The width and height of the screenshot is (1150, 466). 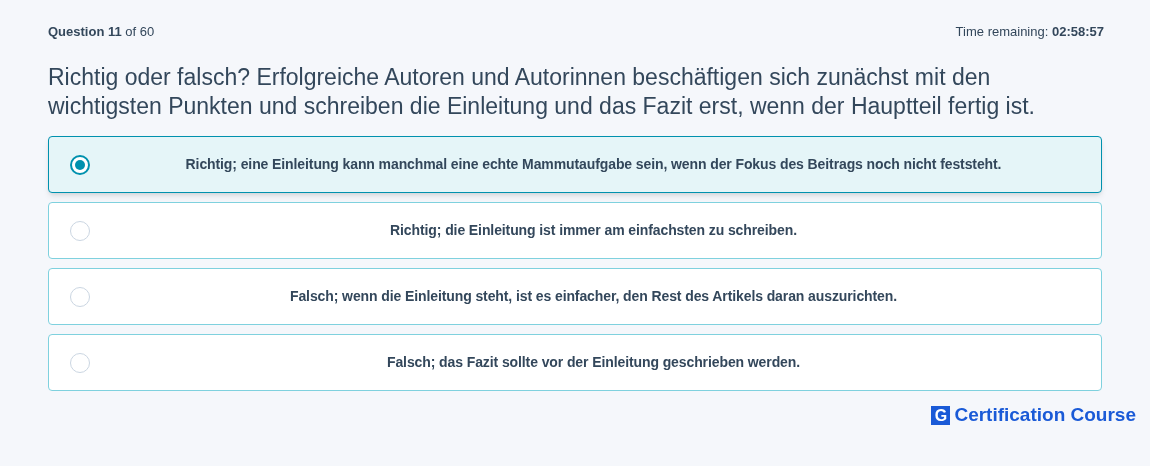 What do you see at coordinates (101, 32) in the screenshot?
I see `question-counter: Question 11 of 60` at bounding box center [101, 32].